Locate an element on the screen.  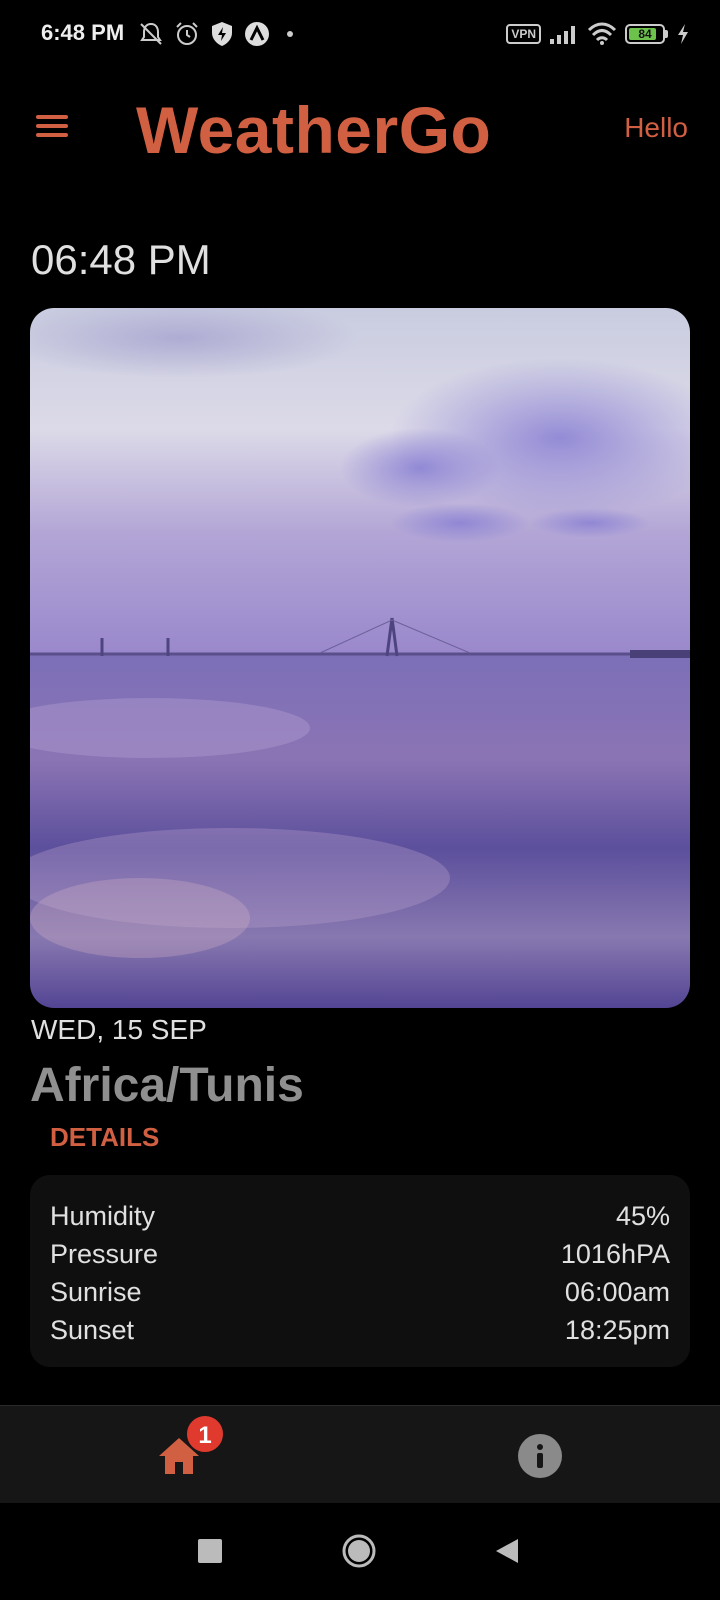
detail-row-sunset: Sunset 18:25pm is located at coordinates (360, 1330).